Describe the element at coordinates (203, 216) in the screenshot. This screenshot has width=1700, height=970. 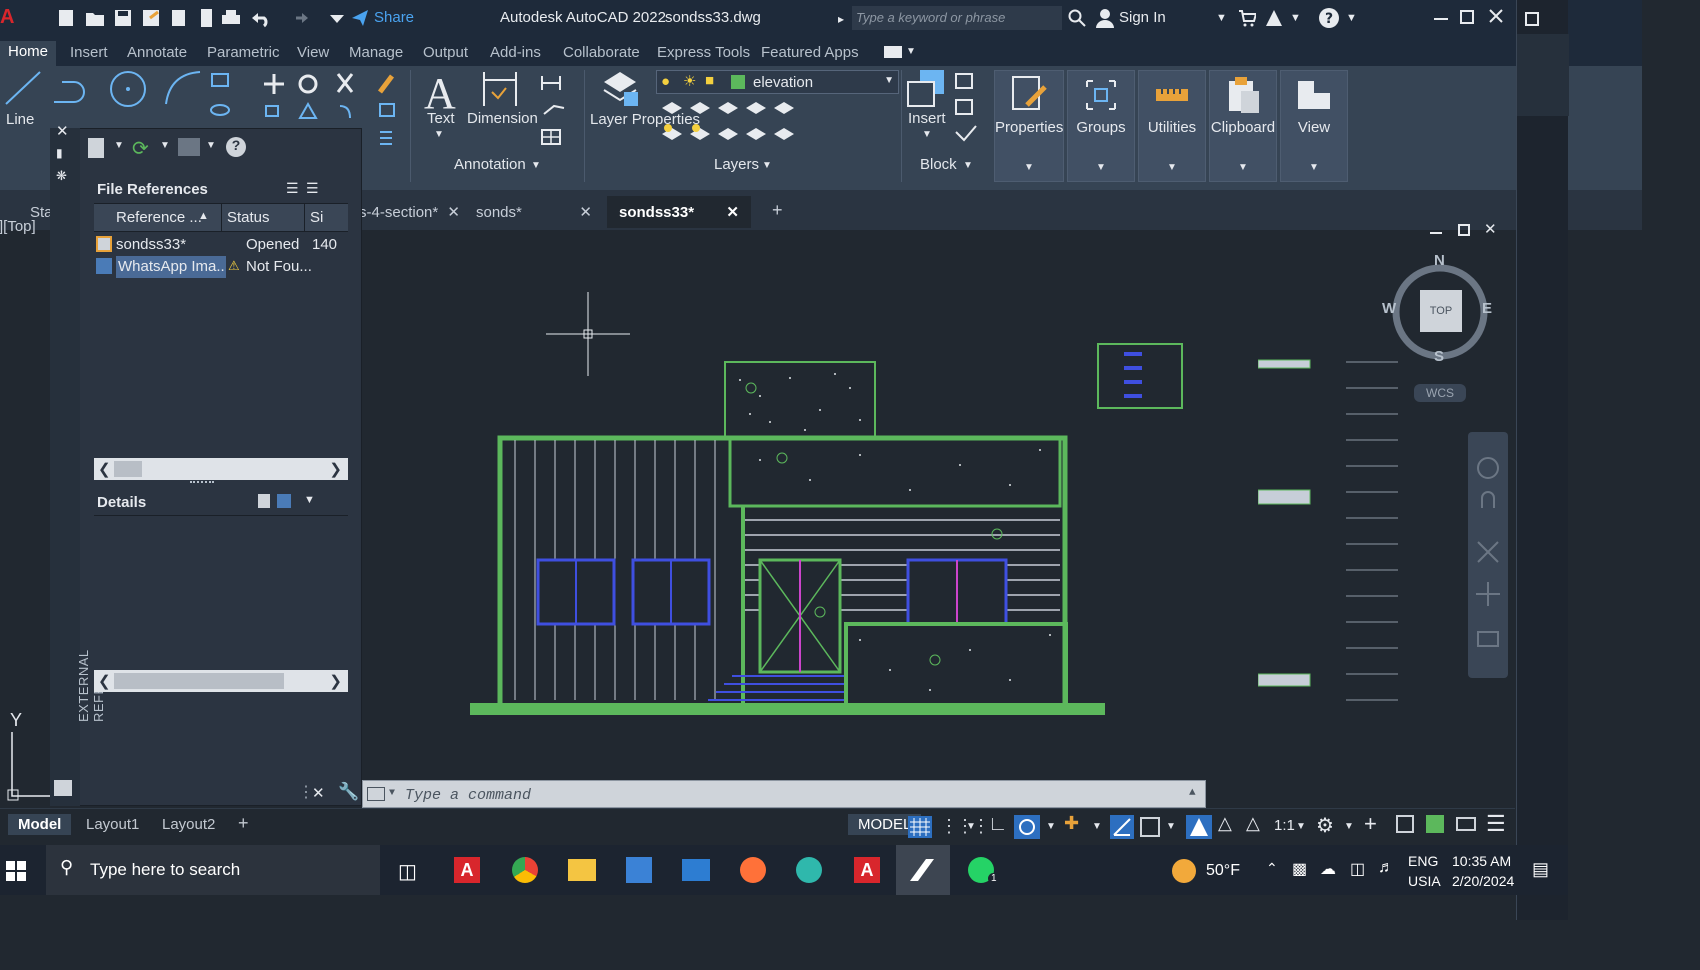
I see `sort-ascending-icon: ▲` at that location.